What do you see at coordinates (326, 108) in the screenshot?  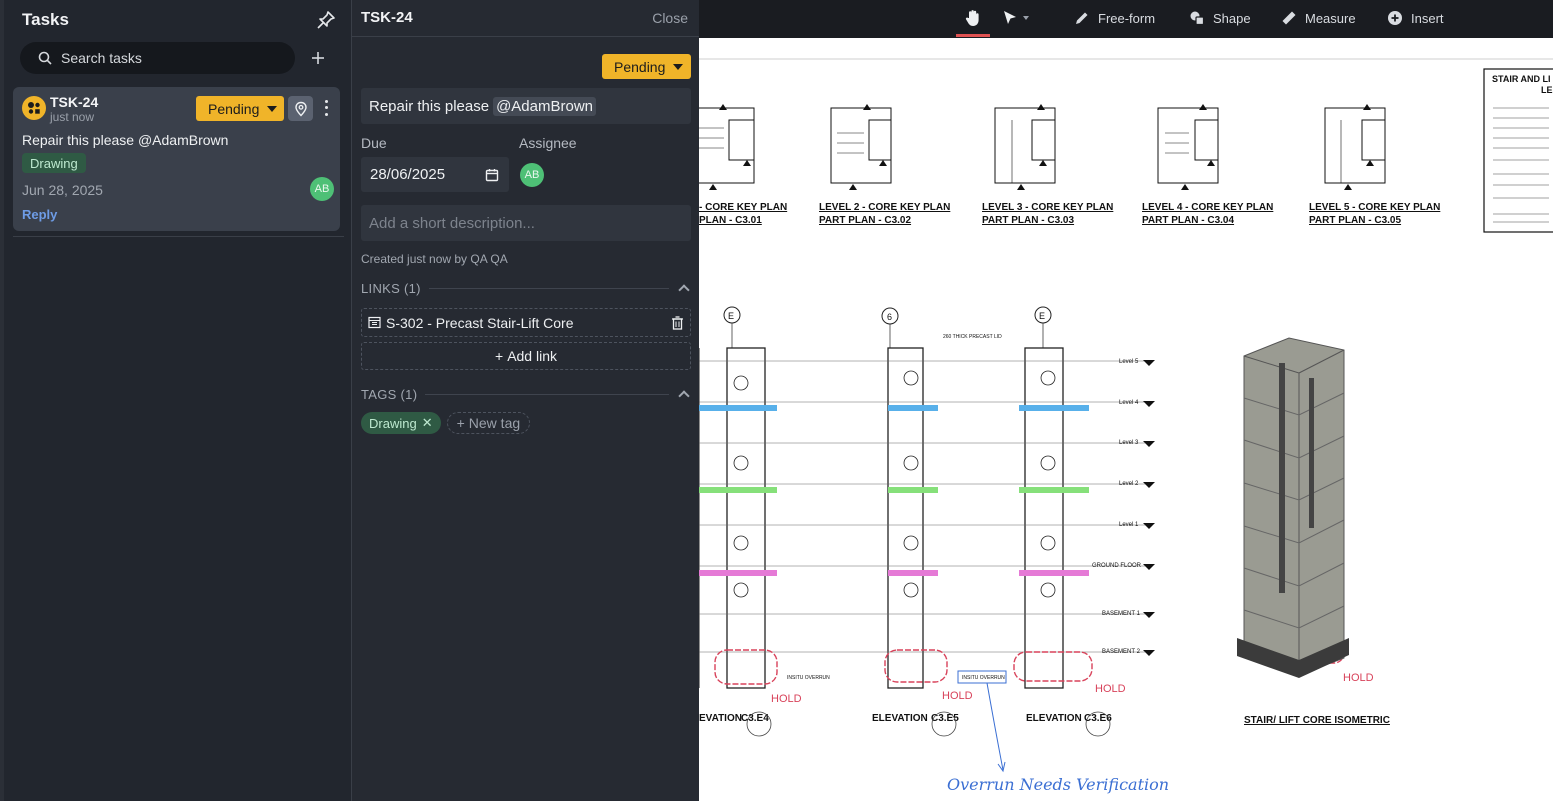 I see `more-options-icon` at bounding box center [326, 108].